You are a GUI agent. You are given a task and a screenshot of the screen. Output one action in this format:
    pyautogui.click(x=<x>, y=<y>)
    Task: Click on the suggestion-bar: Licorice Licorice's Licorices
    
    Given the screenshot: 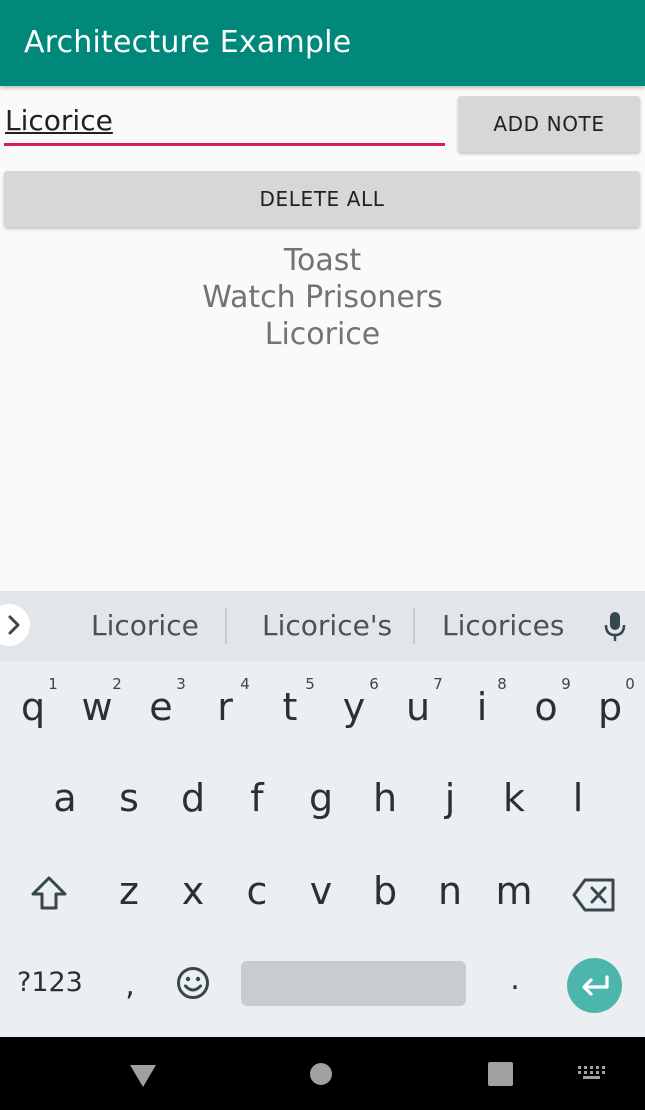 What is the action you would take?
    pyautogui.click(x=322, y=626)
    